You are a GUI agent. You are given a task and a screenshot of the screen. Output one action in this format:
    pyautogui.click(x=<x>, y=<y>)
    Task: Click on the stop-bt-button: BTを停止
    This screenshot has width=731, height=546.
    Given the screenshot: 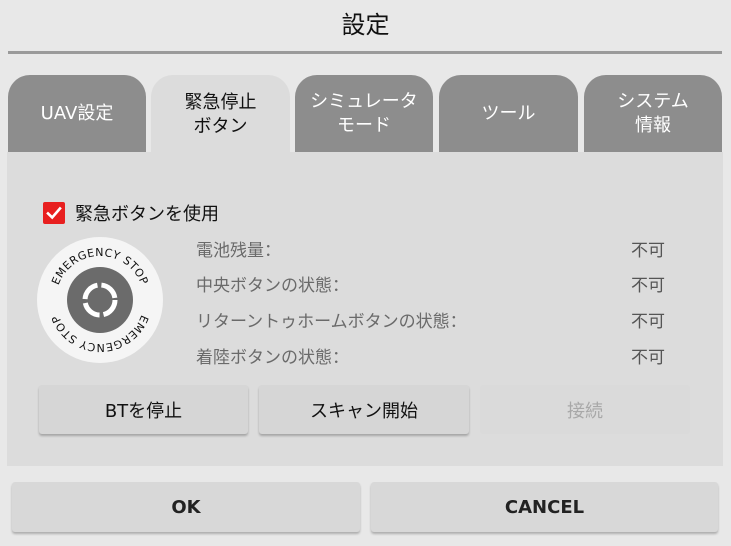 What is the action you would take?
    pyautogui.click(x=143, y=409)
    